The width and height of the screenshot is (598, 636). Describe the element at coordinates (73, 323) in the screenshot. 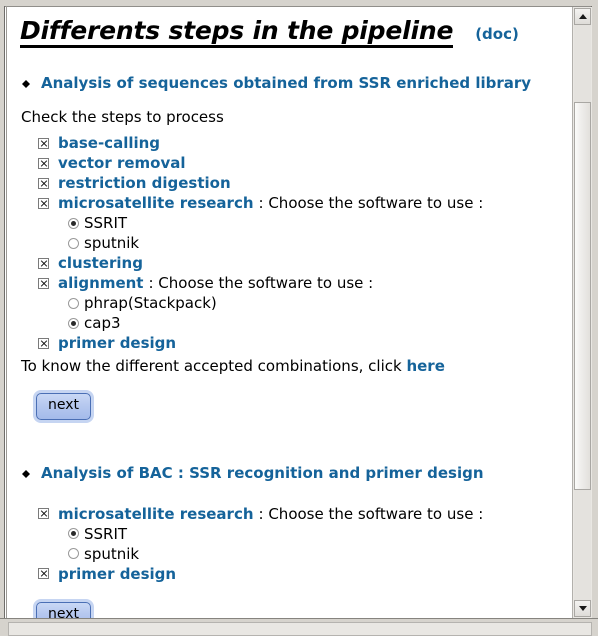

I see `radio-cap3` at that location.